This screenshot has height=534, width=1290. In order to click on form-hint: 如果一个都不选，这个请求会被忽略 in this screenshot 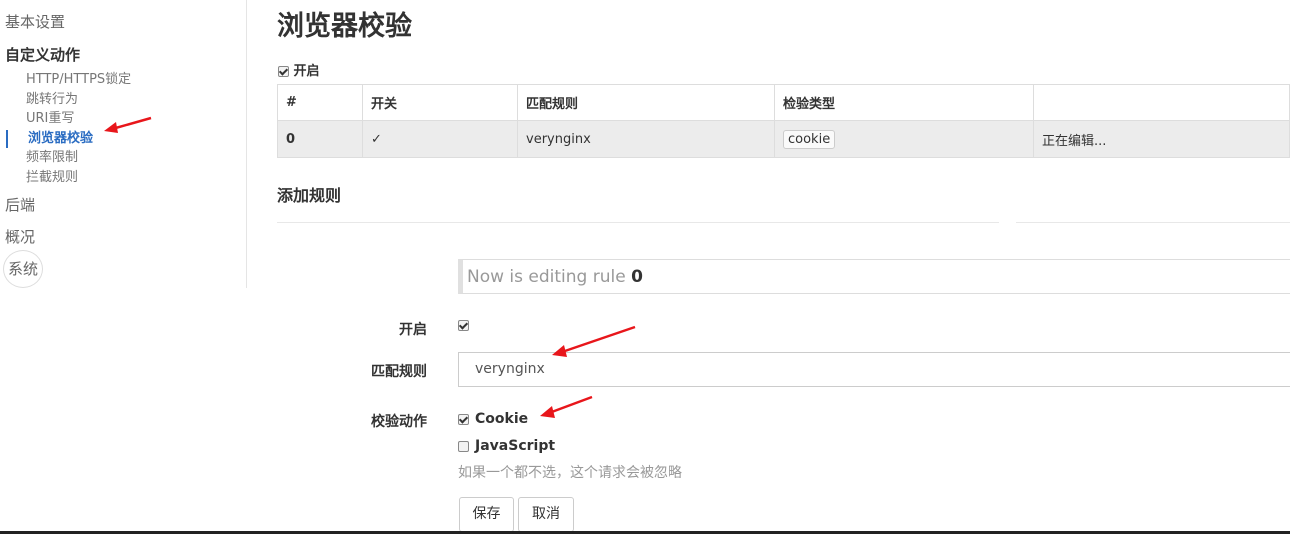, I will do `click(570, 473)`.